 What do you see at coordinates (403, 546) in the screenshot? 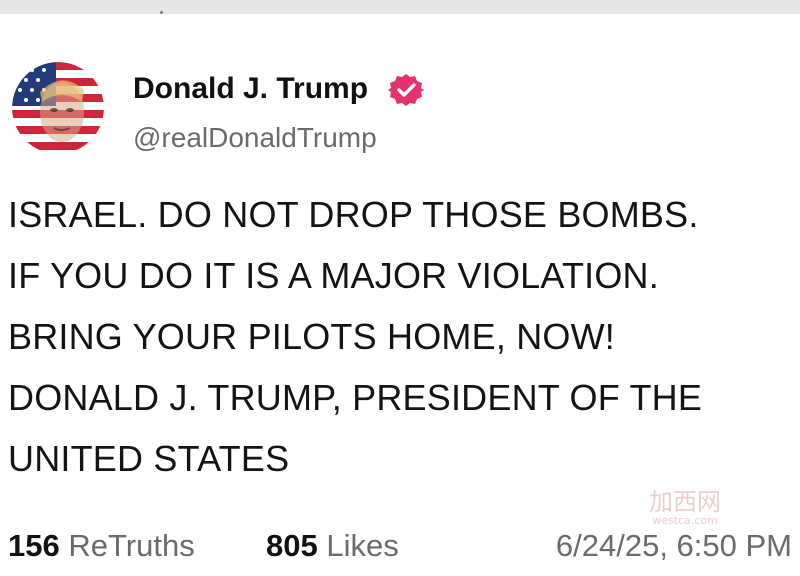
I see `post-stats: 156 ReTruths 805 Likes 6/24/25, 6:50 PM` at bounding box center [403, 546].